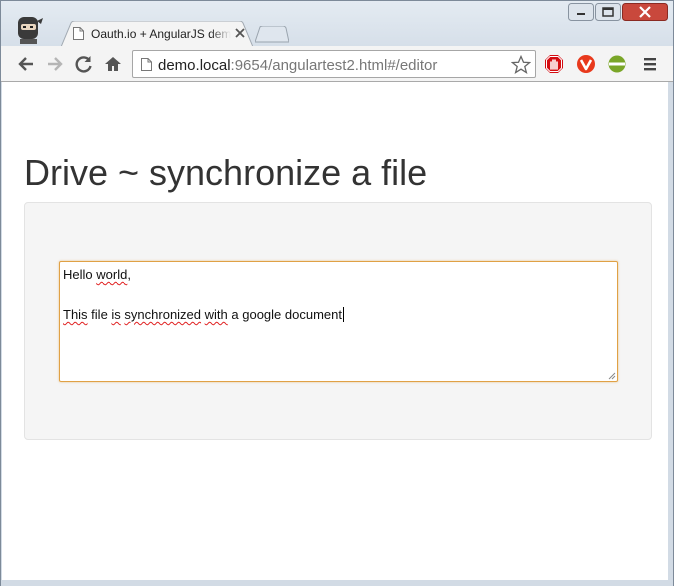 This screenshot has height=586, width=674. I want to click on home-icon, so click(113, 64).